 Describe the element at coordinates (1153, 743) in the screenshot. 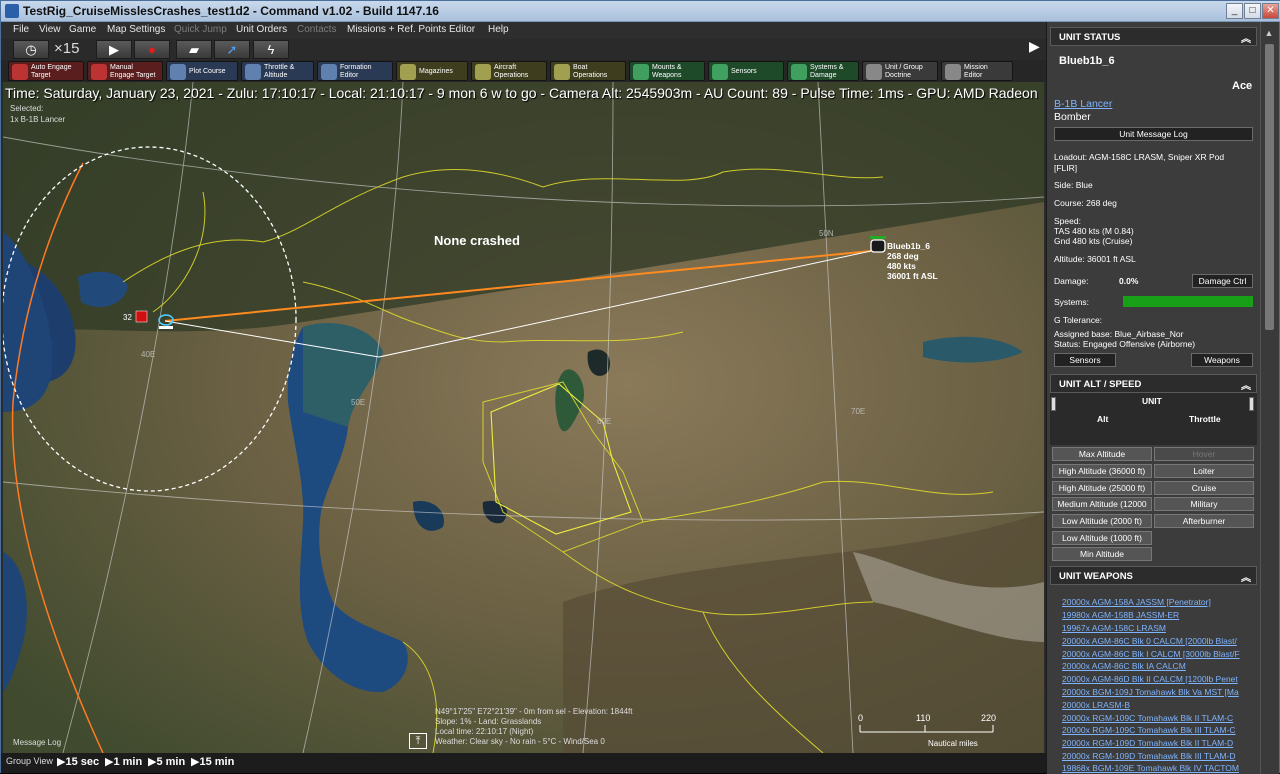

I see `weapon-item: 20000x RGM-109D Tomahawk Blk II TLAM-D` at that location.